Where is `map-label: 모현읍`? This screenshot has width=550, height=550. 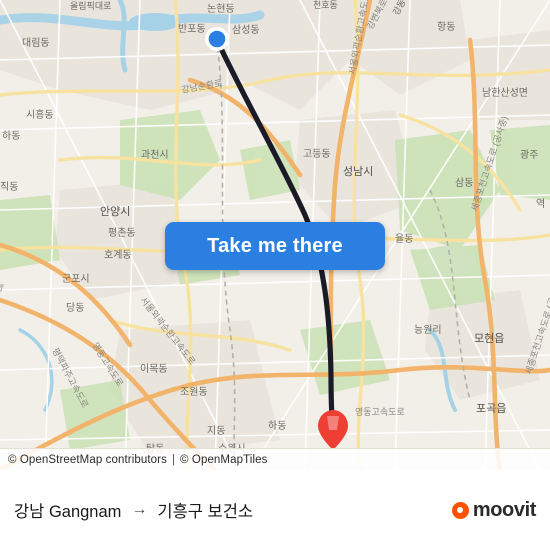 map-label: 모현읍 is located at coordinates (489, 338).